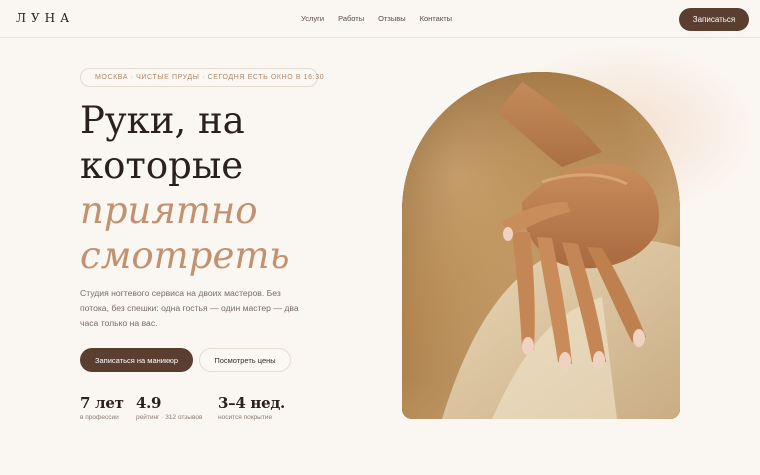  Describe the element at coordinates (312, 18) in the screenshot. I see `nav-link-services: Услуги` at that location.